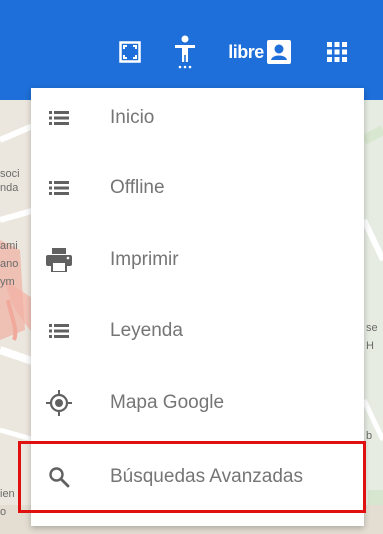 The width and height of the screenshot is (383, 534). Describe the element at coordinates (10, 174) in the screenshot. I see `map-label: soci` at that location.